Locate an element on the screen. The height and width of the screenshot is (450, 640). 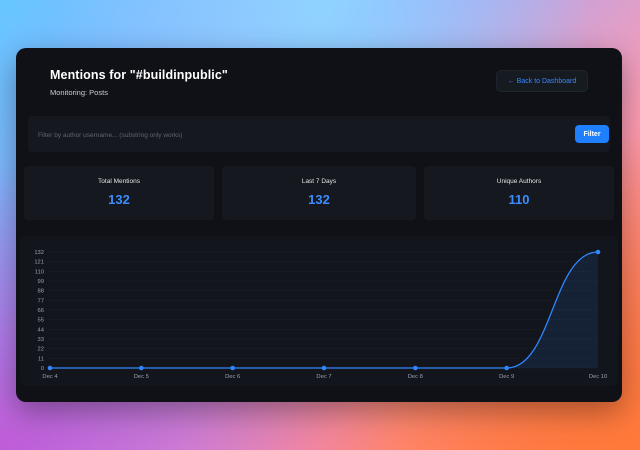
y-tick-label: 0 is located at coordinates (42, 369).